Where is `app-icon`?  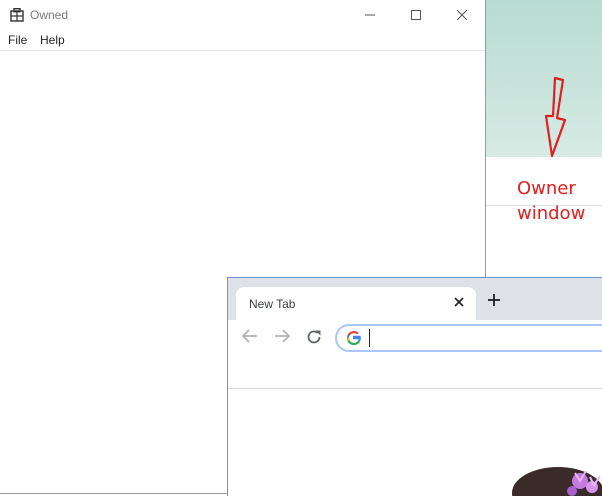
app-icon is located at coordinates (17, 15).